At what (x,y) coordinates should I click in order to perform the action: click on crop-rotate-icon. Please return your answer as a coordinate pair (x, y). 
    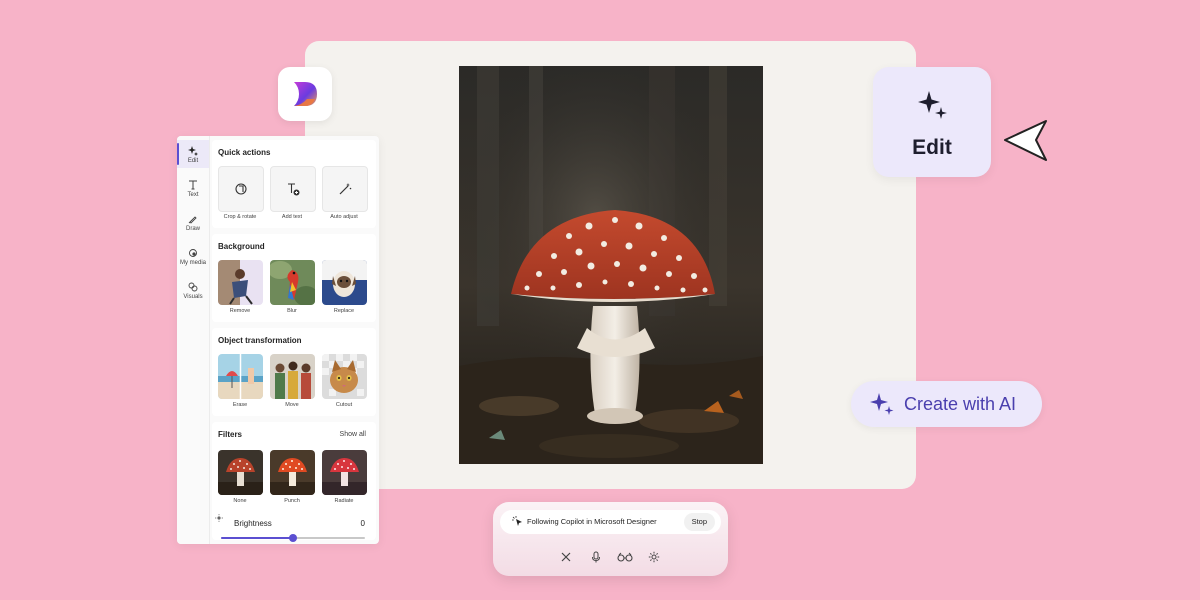
    Looking at the image, I should click on (241, 189).